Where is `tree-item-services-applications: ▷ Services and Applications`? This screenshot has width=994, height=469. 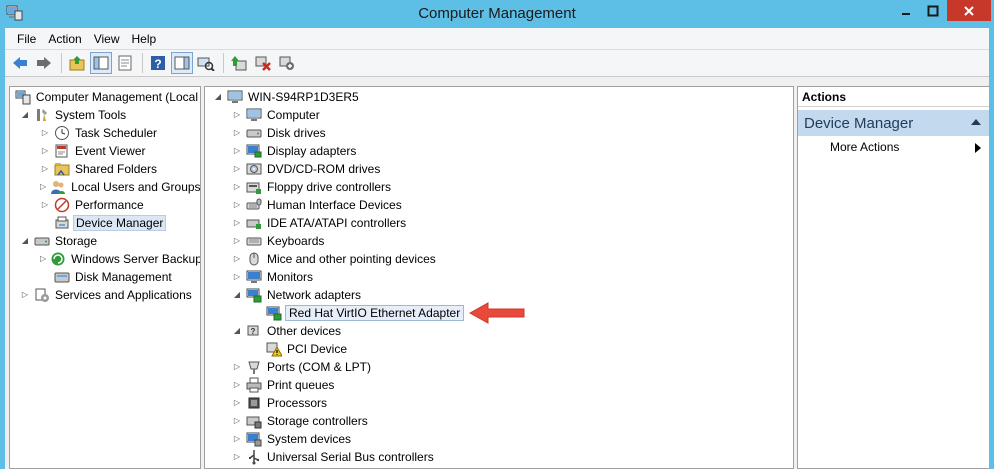
tree-item-services-applications: ▷ Services and Applications is located at coordinates (105, 295).